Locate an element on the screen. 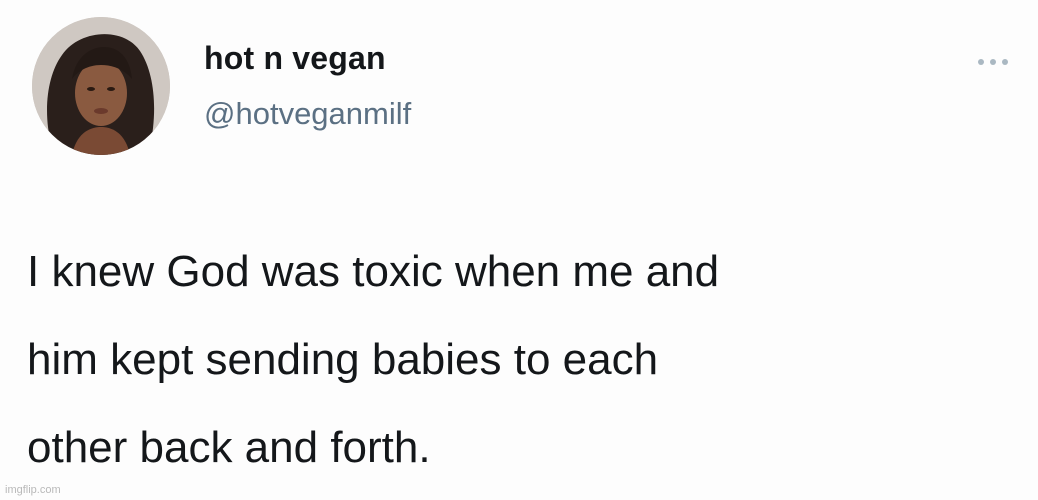 This screenshot has height=500, width=1038. avatar-photo is located at coordinates (101, 86).